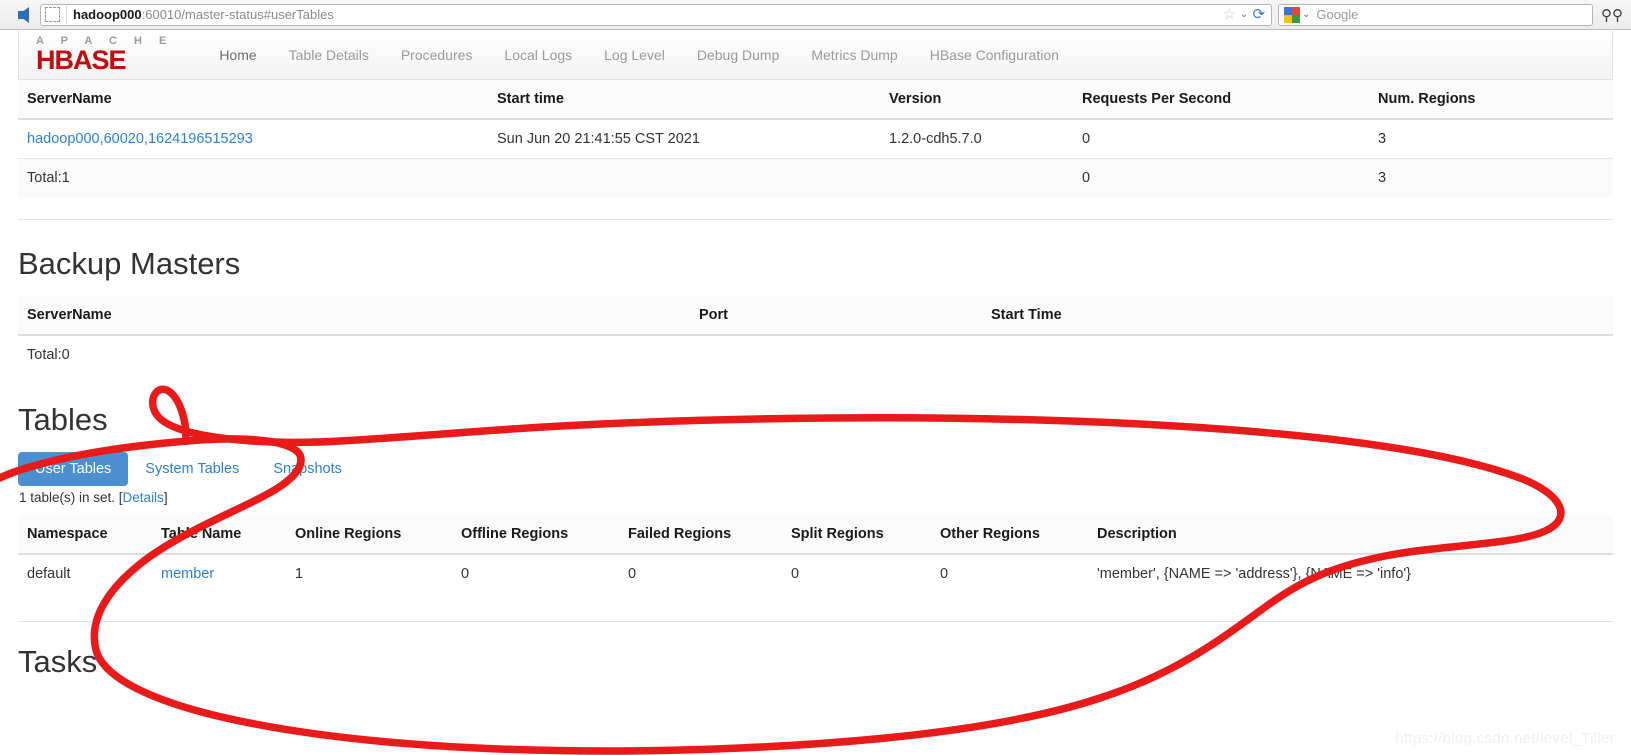 This screenshot has height=755, width=1631. What do you see at coordinates (815, 219) in the screenshot?
I see `section-divider` at bounding box center [815, 219].